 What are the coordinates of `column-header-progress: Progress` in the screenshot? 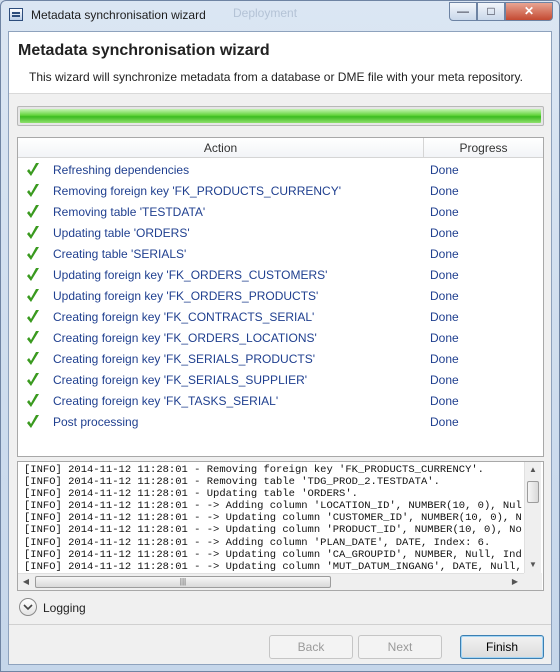 It's located at (483, 148).